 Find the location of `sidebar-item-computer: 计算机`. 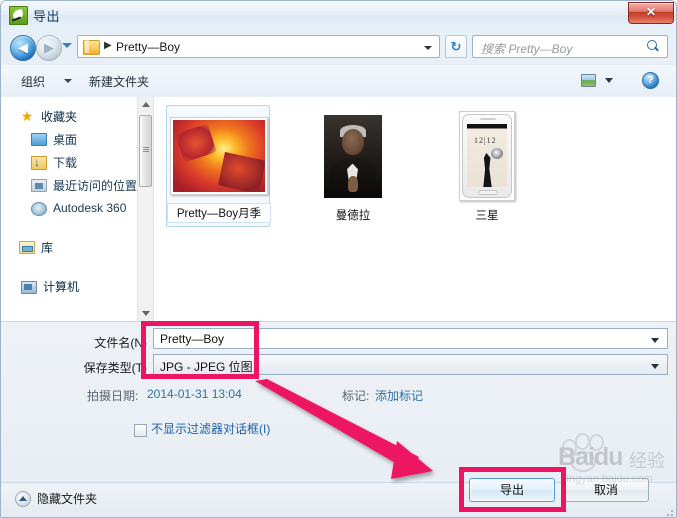

sidebar-item-computer: 计算机 is located at coordinates (49, 286).